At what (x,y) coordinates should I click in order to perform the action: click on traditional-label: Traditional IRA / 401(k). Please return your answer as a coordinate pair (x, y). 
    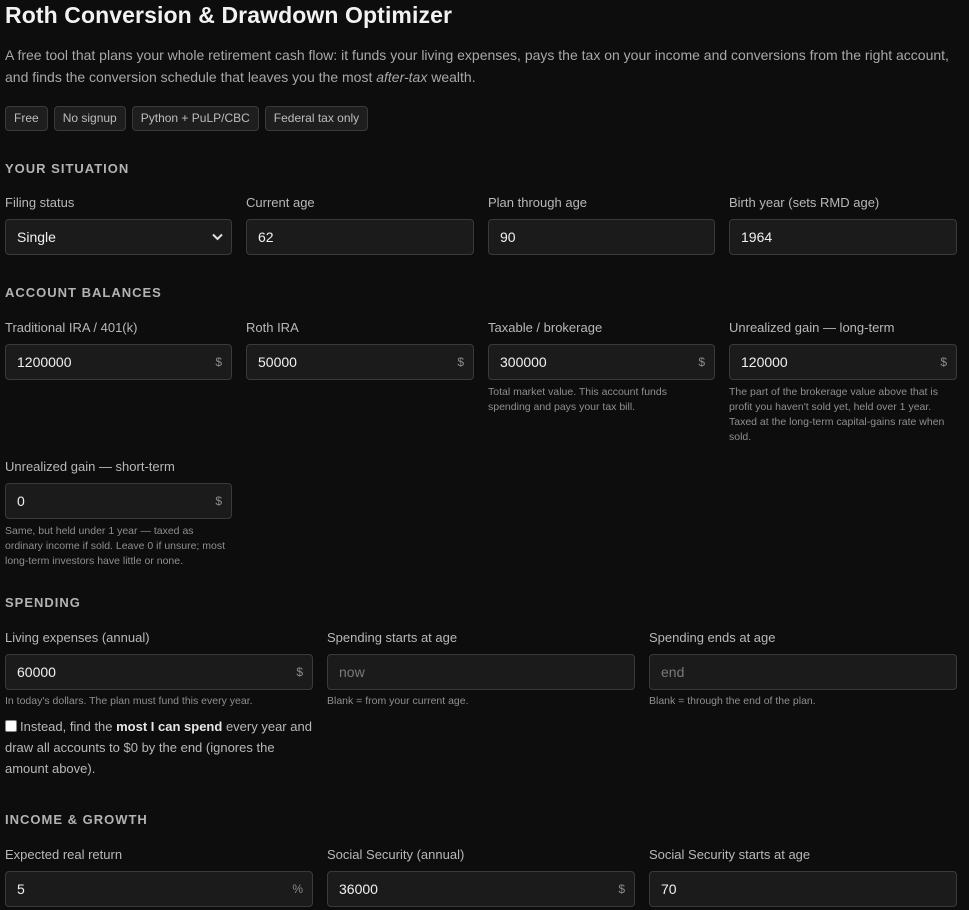
    Looking at the image, I should click on (71, 327).